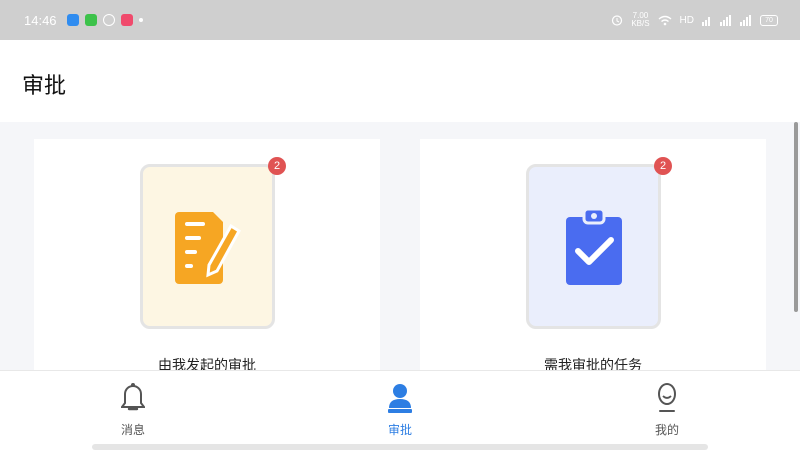 The width and height of the screenshot is (800, 450). I want to click on status-bar-right: 7.00 KB/S HD 70, so click(694, 20).